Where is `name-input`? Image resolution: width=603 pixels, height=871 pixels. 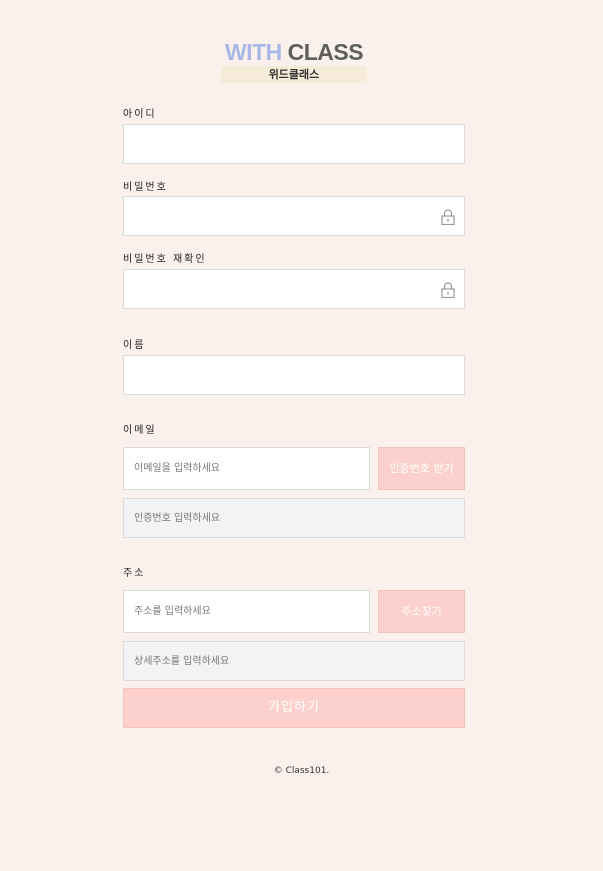 name-input is located at coordinates (294, 375).